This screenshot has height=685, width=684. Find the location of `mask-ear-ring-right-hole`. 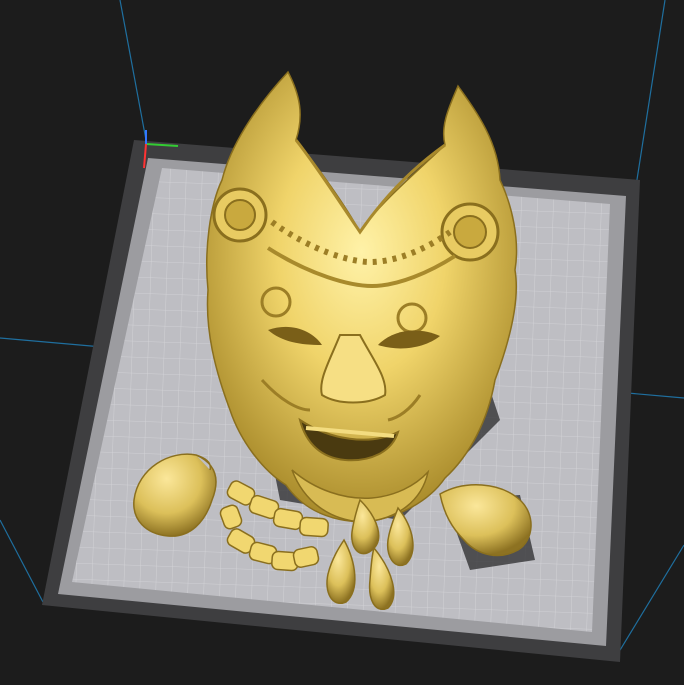

mask-ear-ring-right-hole is located at coordinates (470, 232).